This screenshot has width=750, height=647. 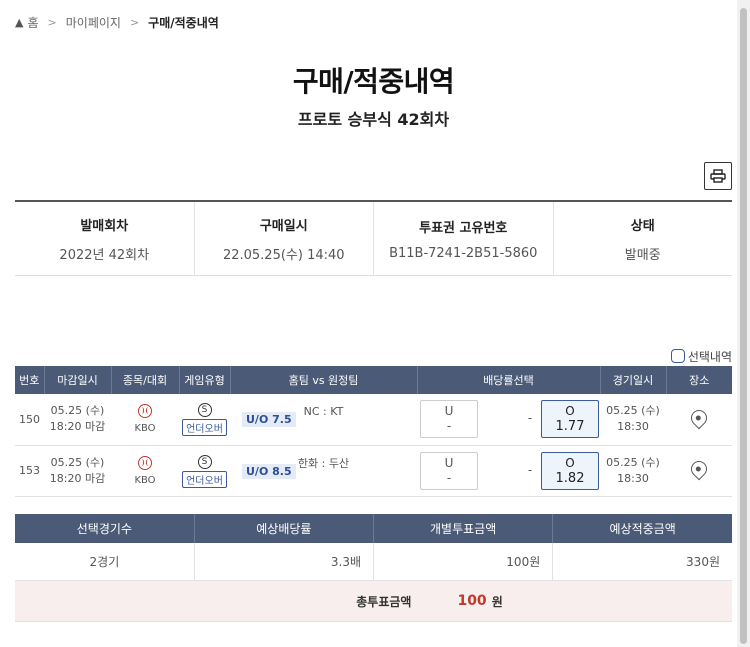 What do you see at coordinates (104, 255) in the screenshot?
I see `info-value: 2022년 42회차` at bounding box center [104, 255].